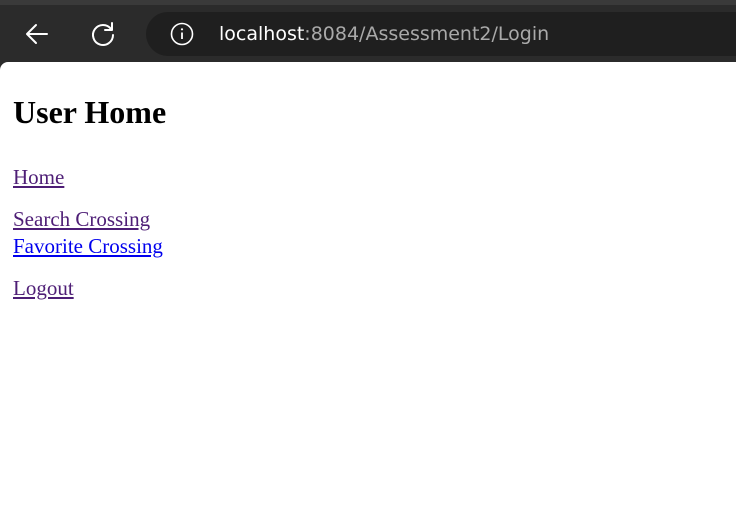  I want to click on reload-button, so click(103, 34).